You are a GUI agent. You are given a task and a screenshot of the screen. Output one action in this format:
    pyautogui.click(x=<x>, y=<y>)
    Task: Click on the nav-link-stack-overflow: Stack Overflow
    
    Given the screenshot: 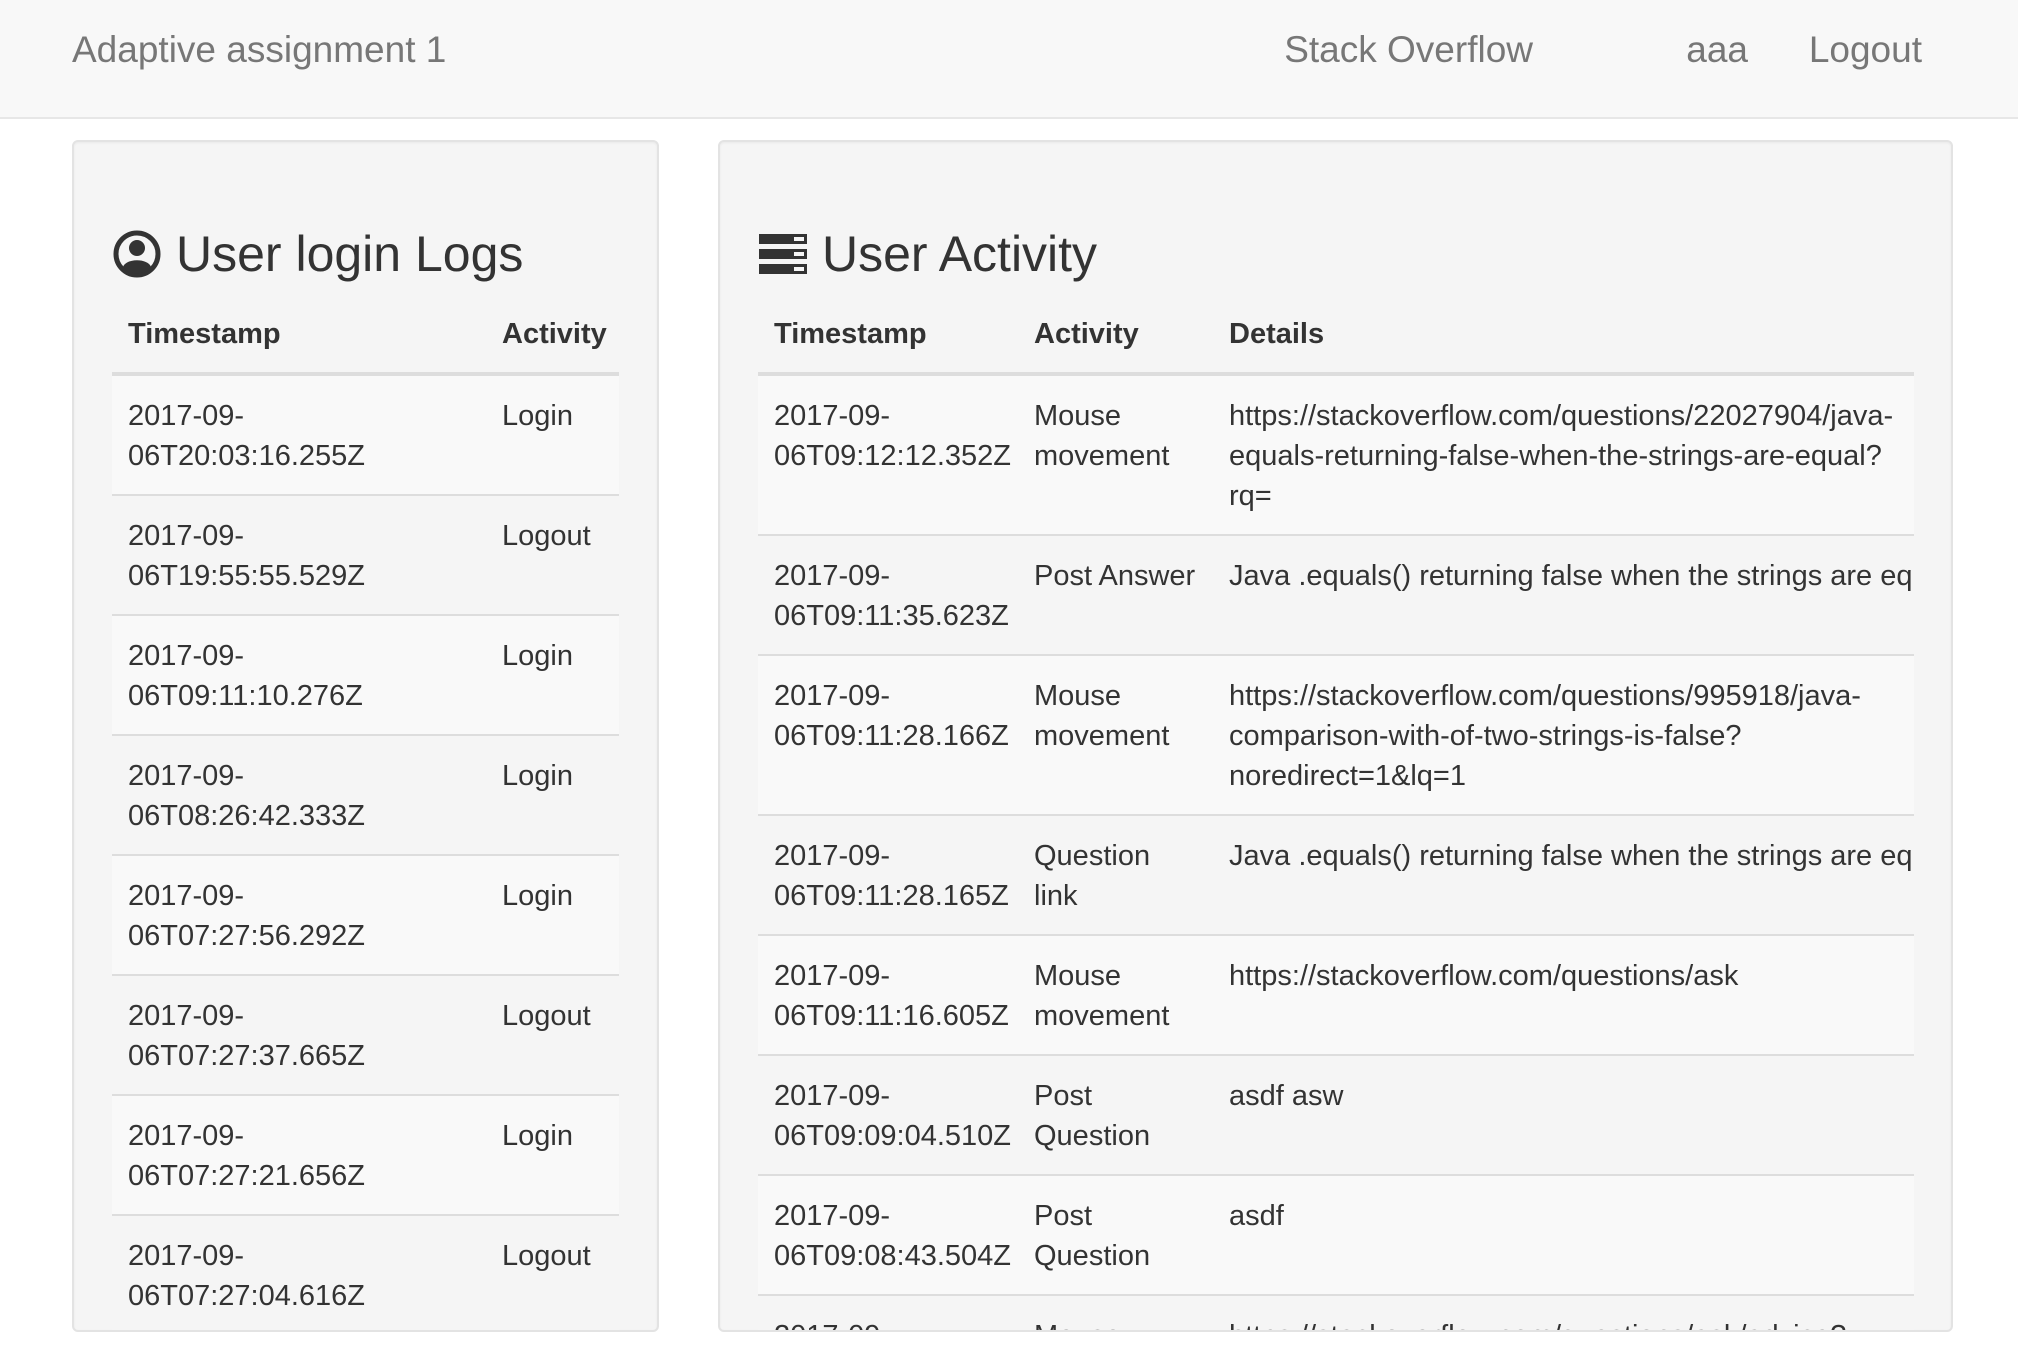 What is the action you would take?
    pyautogui.click(x=1408, y=50)
    